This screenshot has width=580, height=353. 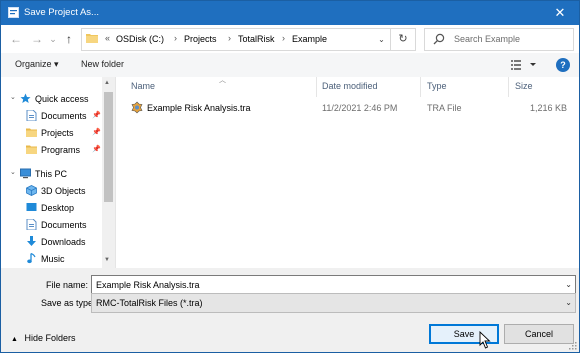 What do you see at coordinates (222, 80) in the screenshot?
I see `sort-ascending-icon: ︿` at bounding box center [222, 80].